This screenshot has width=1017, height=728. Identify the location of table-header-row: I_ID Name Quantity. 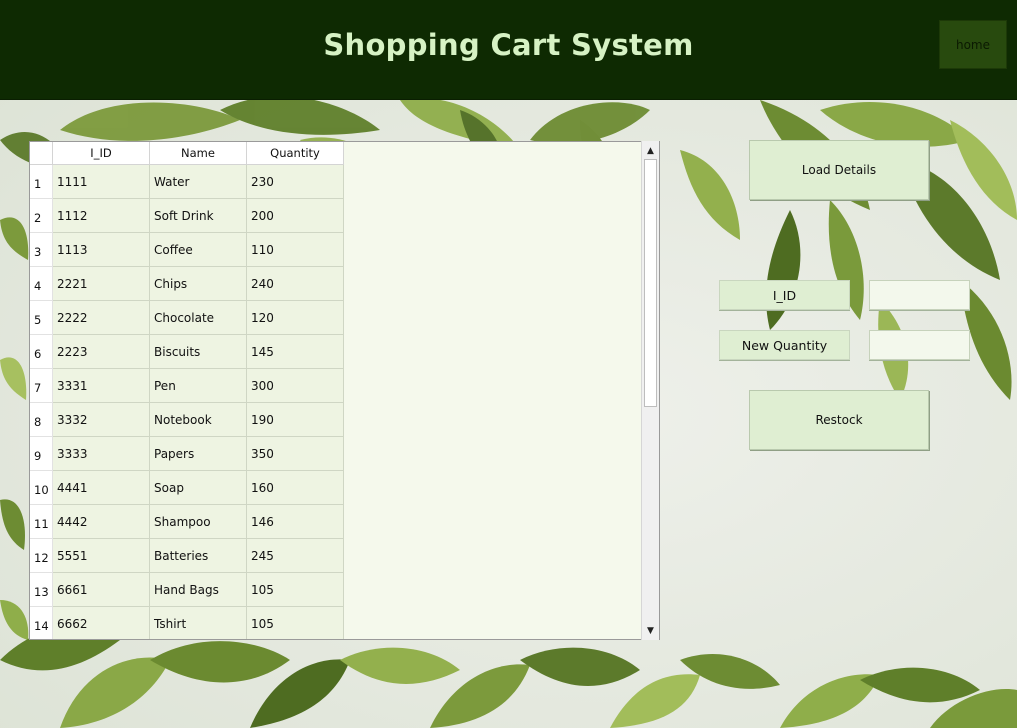
(187, 153).